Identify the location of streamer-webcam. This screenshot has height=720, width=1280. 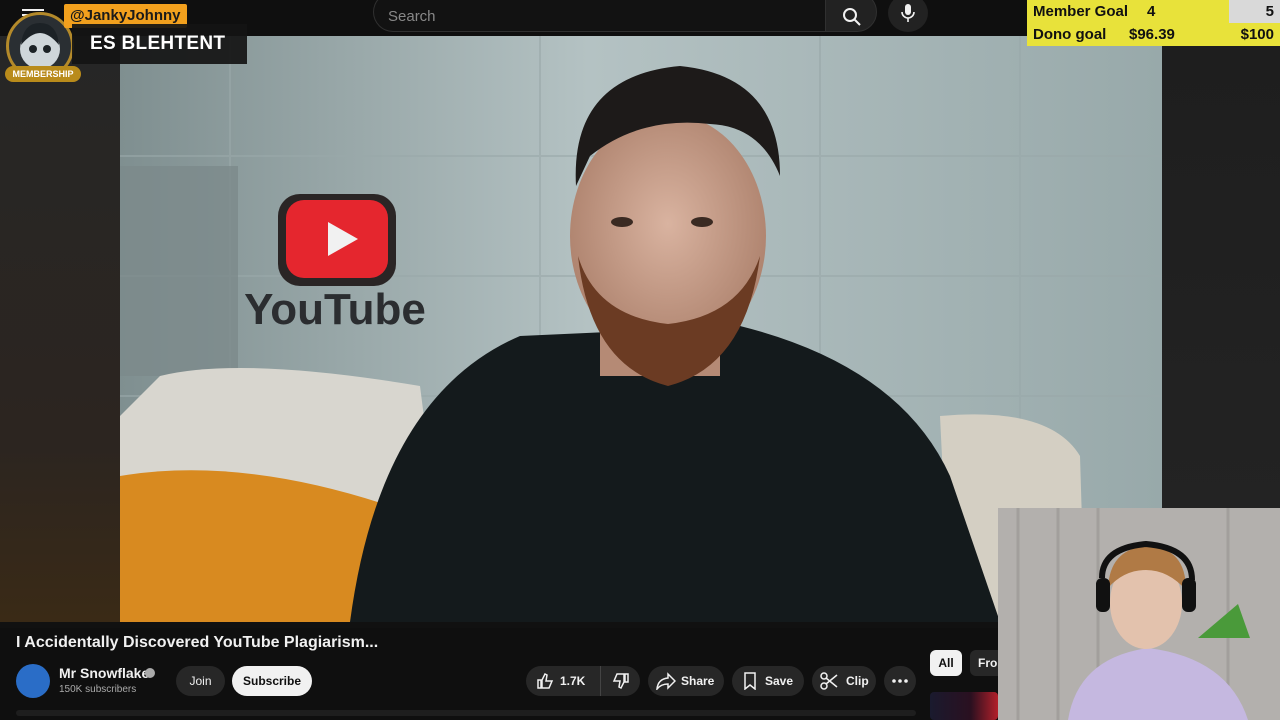
(1139, 614).